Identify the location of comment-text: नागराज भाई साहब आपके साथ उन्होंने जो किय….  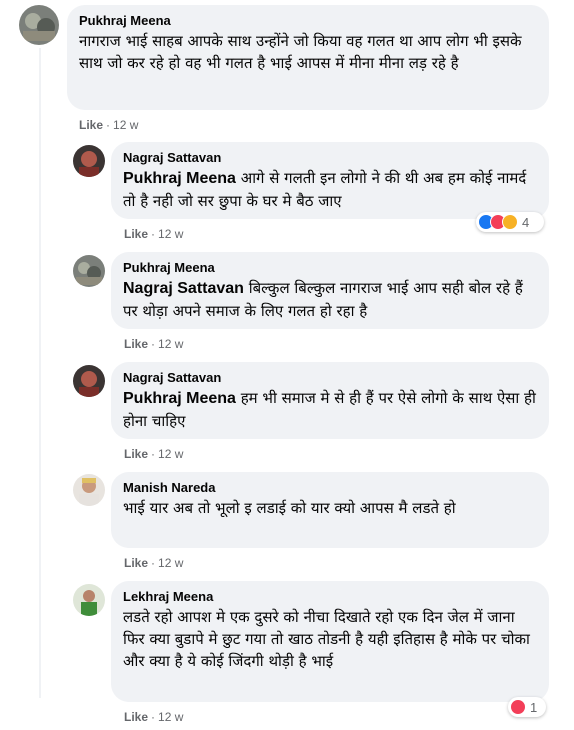
(308, 52).